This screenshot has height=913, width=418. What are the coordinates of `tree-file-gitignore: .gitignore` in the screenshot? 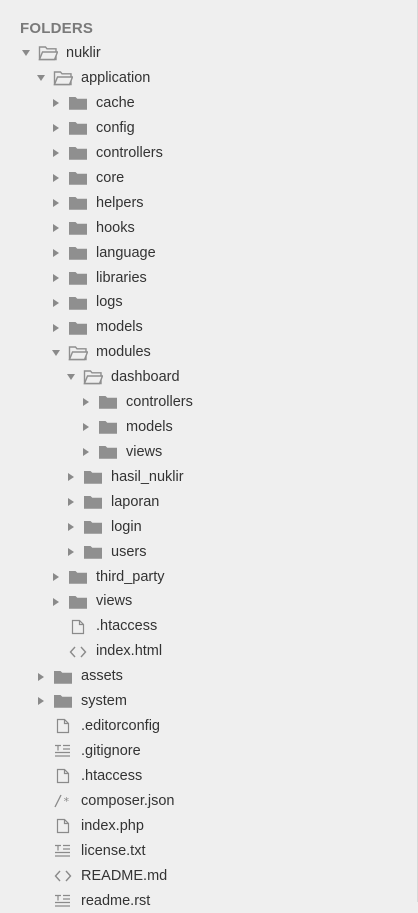 It's located at (208, 751).